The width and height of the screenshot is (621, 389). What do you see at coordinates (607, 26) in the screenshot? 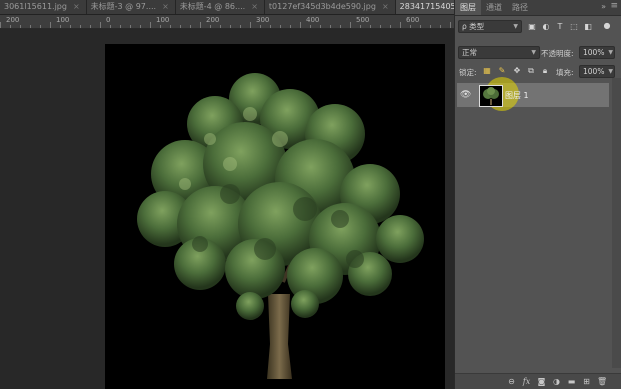
I see `filter-toggle-icon: ●` at bounding box center [607, 26].